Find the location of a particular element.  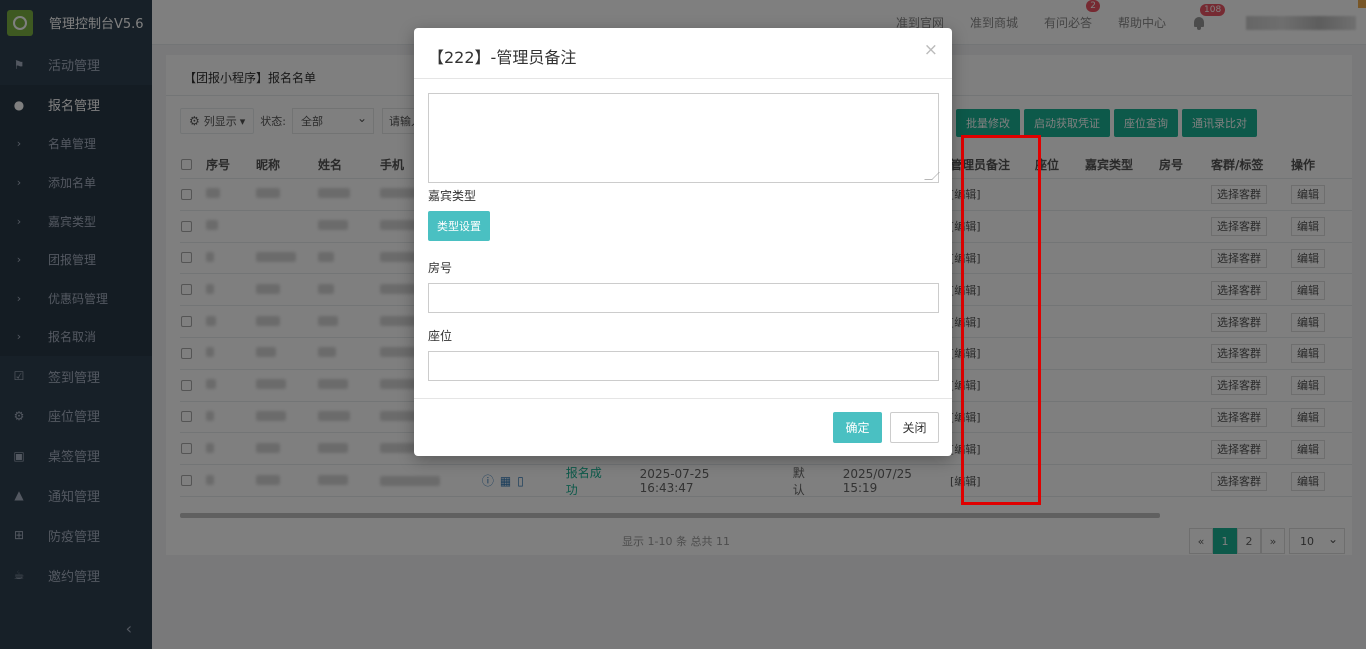

guest-type-label: 嘉宾类型 is located at coordinates (452, 196).